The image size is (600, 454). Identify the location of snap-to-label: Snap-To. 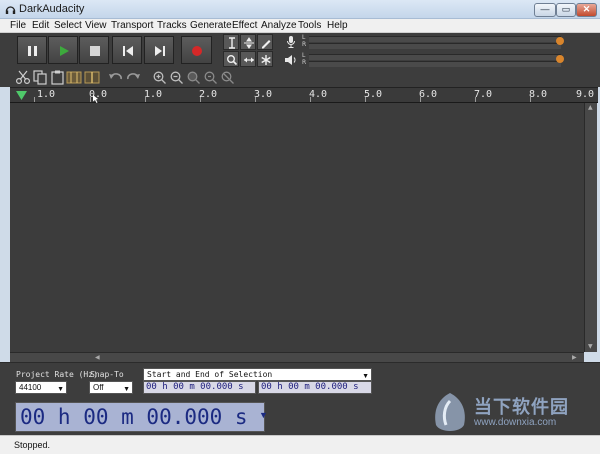
(107, 374).